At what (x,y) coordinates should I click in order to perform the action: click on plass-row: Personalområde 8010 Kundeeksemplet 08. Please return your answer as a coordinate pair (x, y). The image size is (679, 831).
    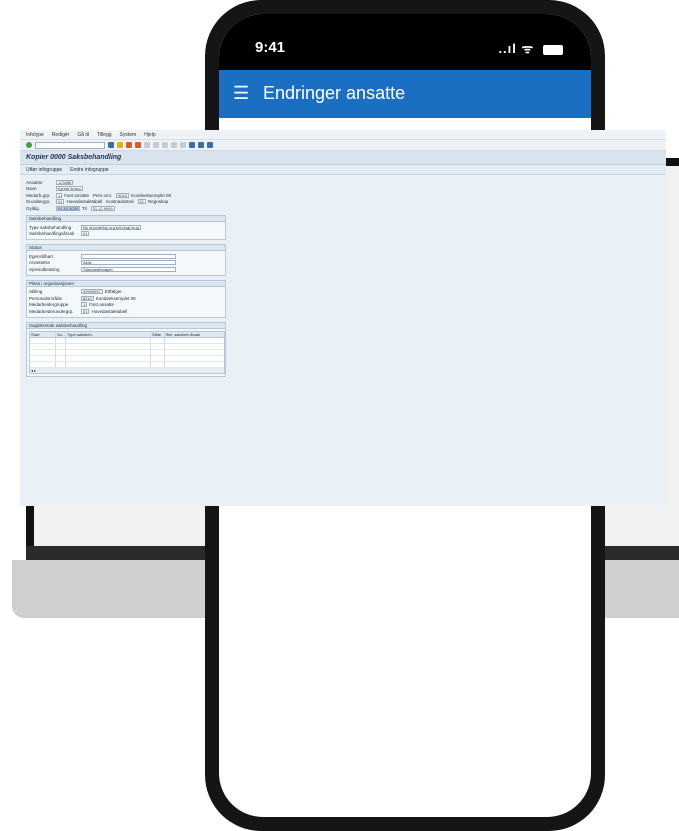
    Looking at the image, I should click on (126, 298).